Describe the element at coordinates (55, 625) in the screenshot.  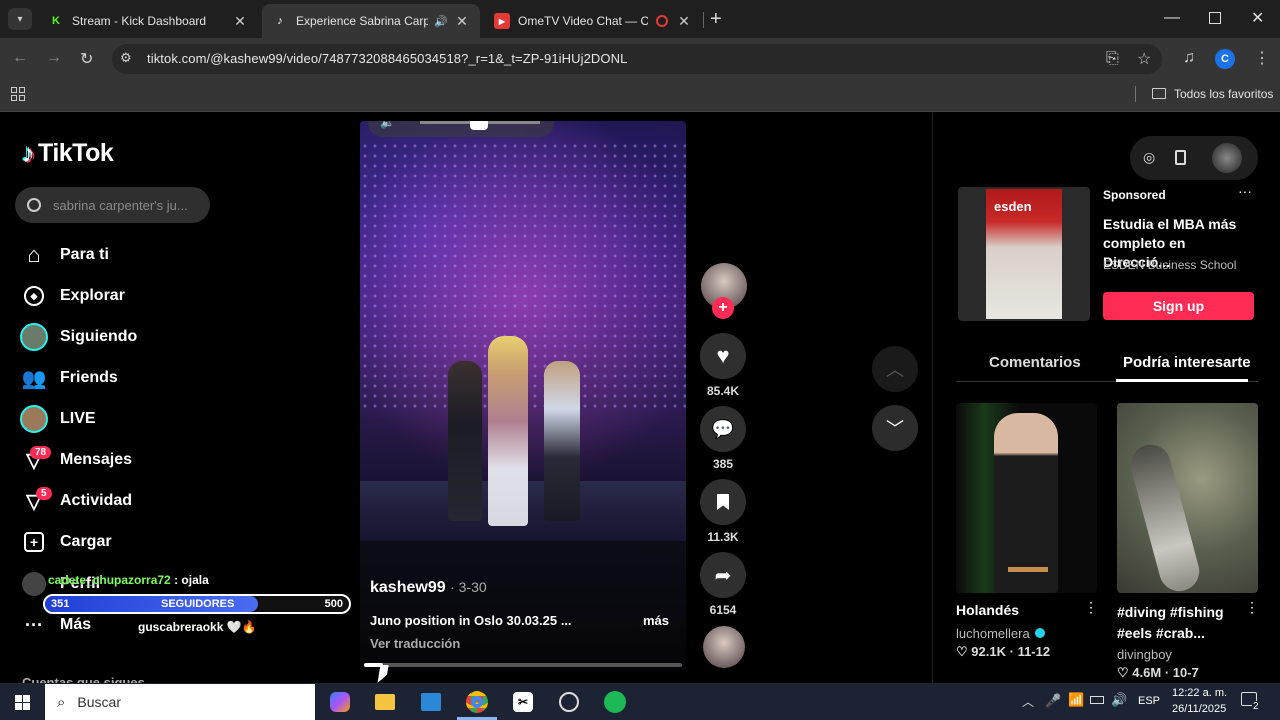
I see `nav-mas: ··· Más` at that location.